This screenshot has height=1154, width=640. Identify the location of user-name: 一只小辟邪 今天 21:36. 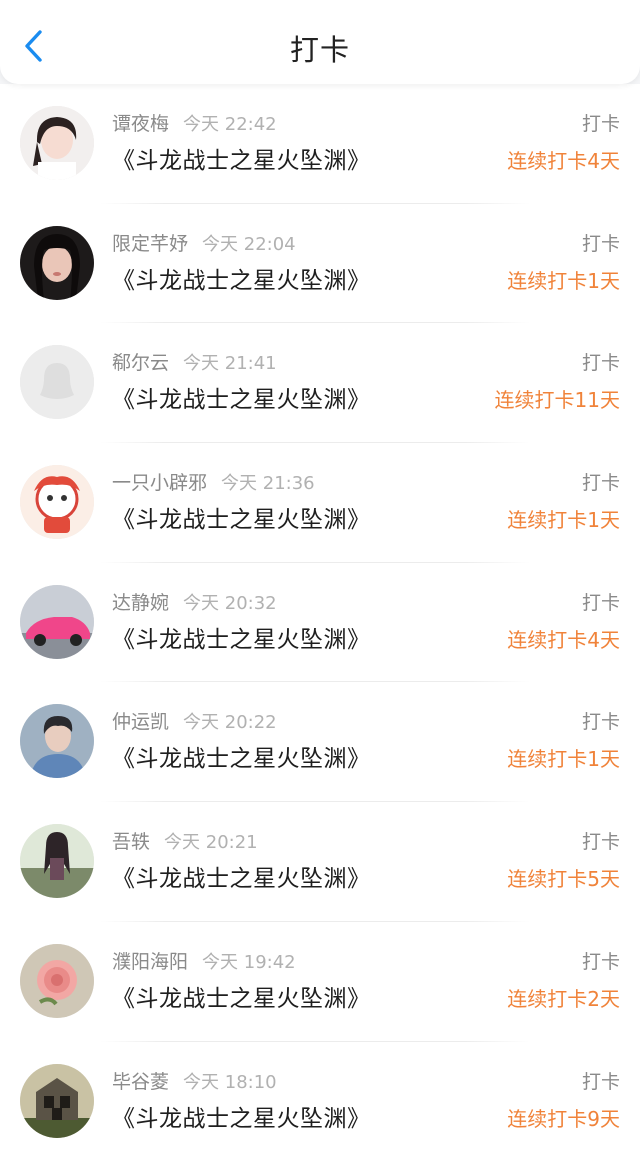
(213, 483).